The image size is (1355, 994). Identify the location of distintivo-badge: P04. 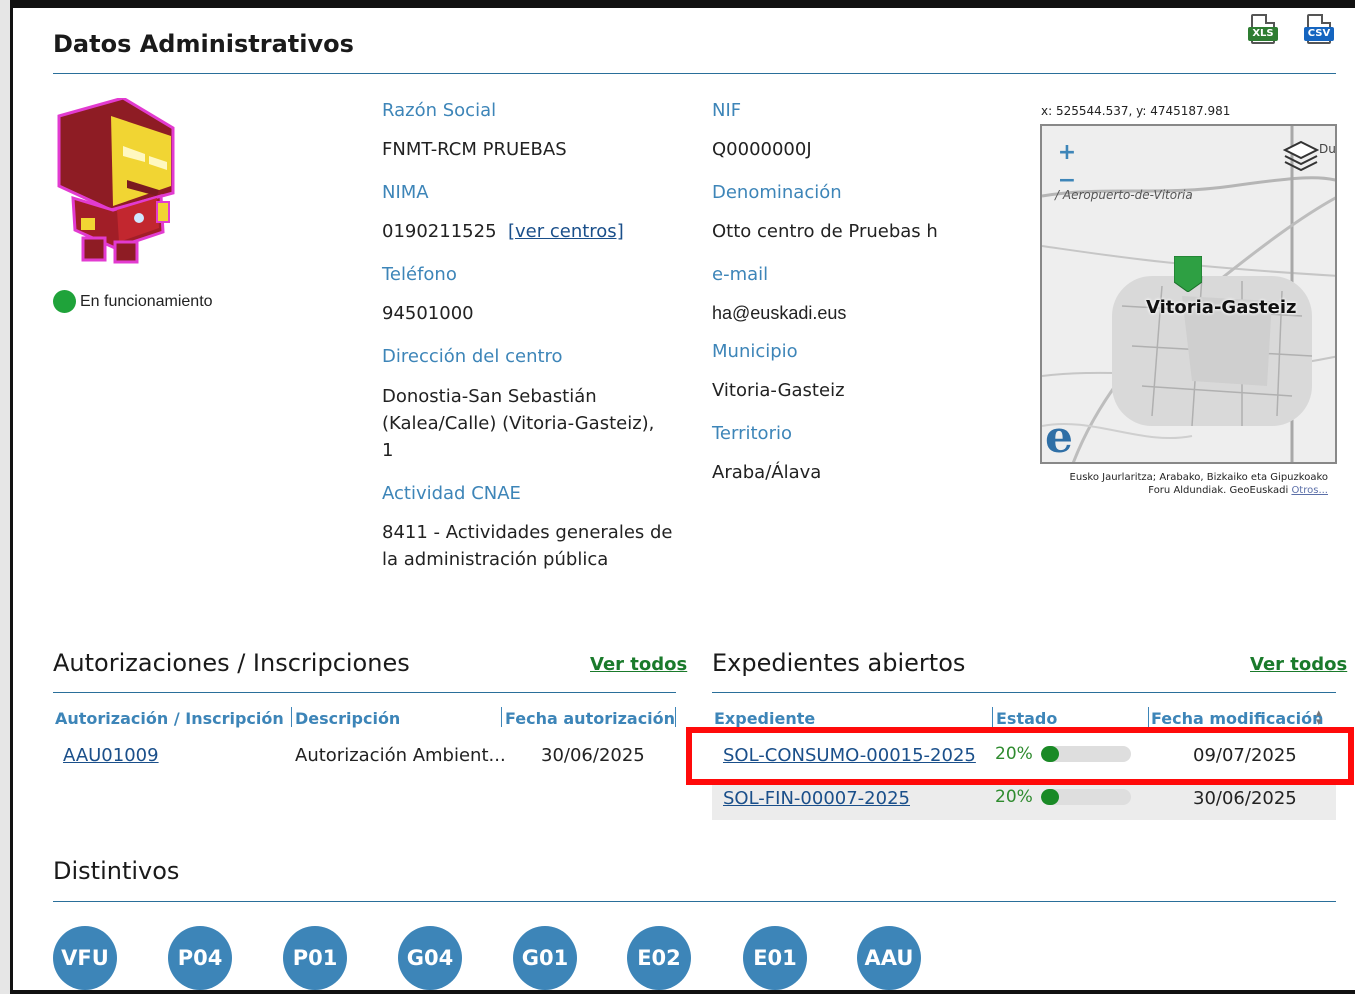
(200, 958).